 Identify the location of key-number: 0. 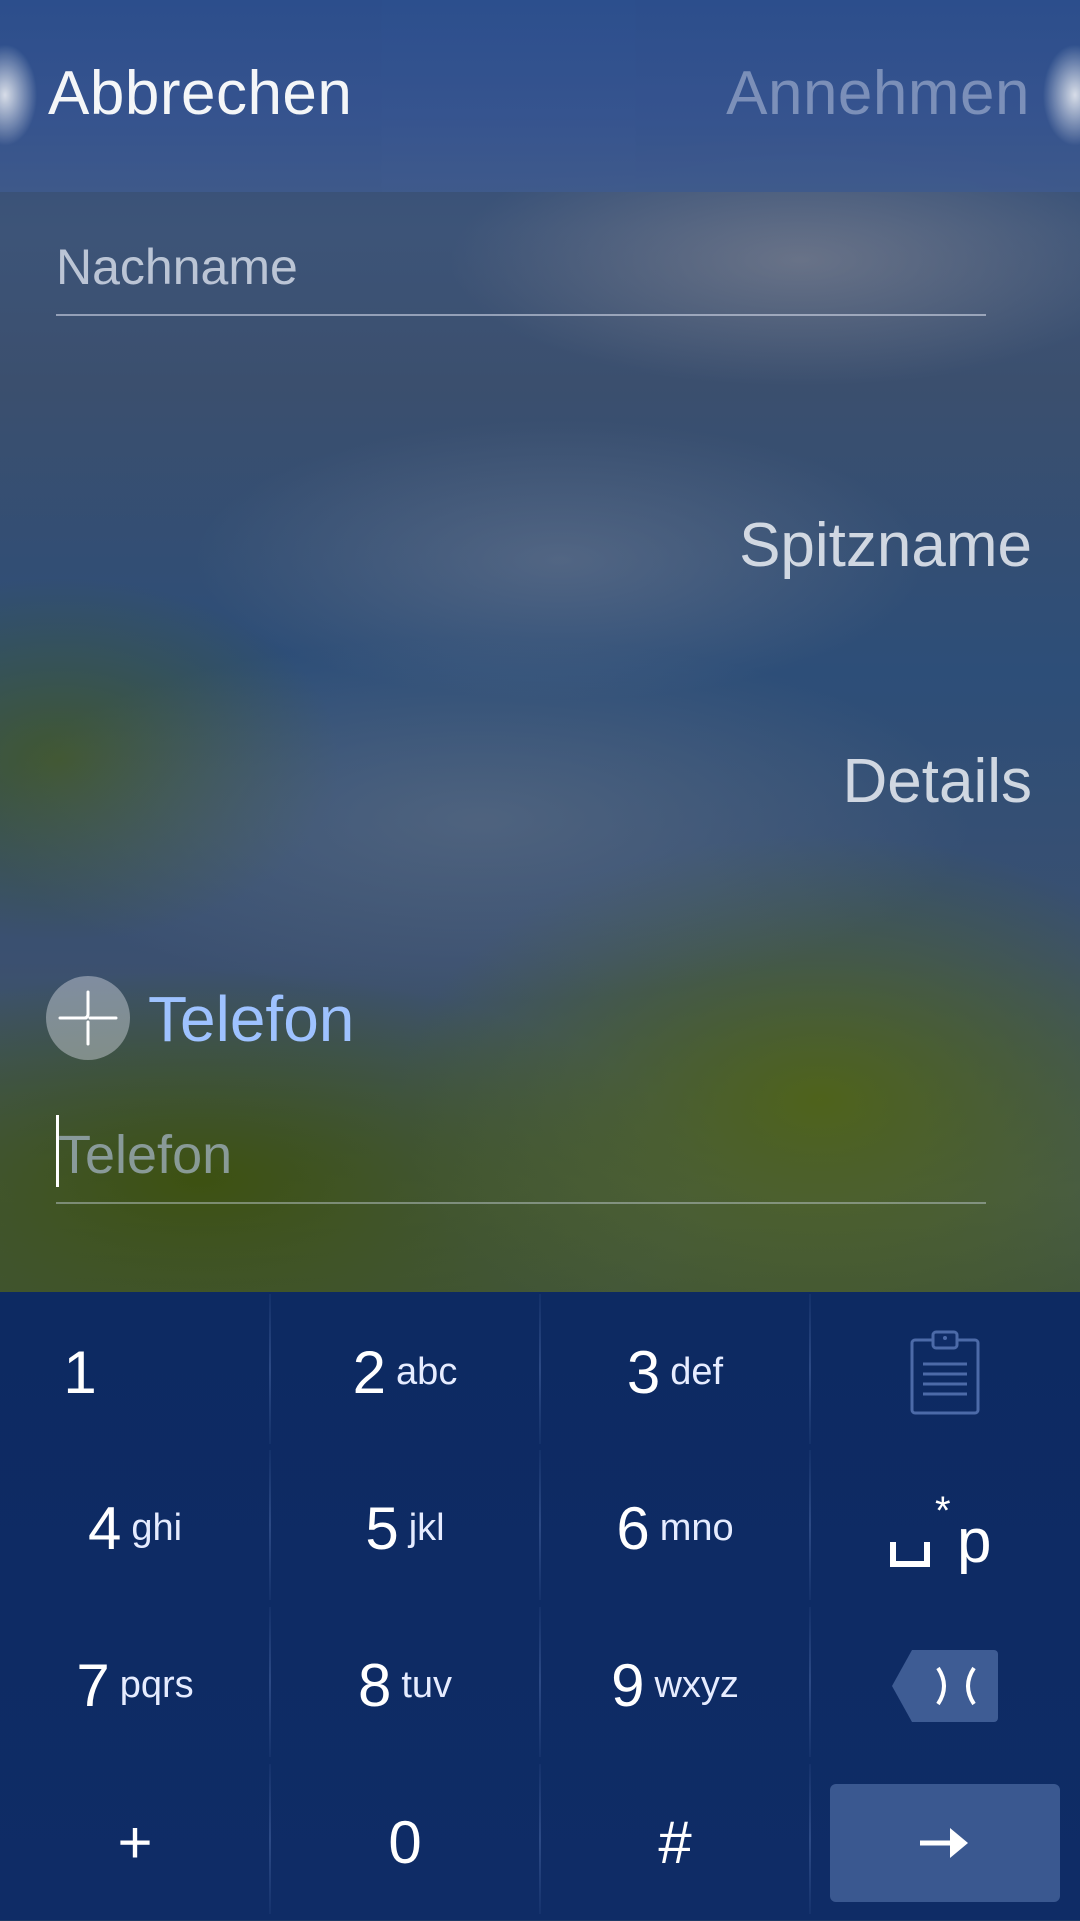
(405, 1842).